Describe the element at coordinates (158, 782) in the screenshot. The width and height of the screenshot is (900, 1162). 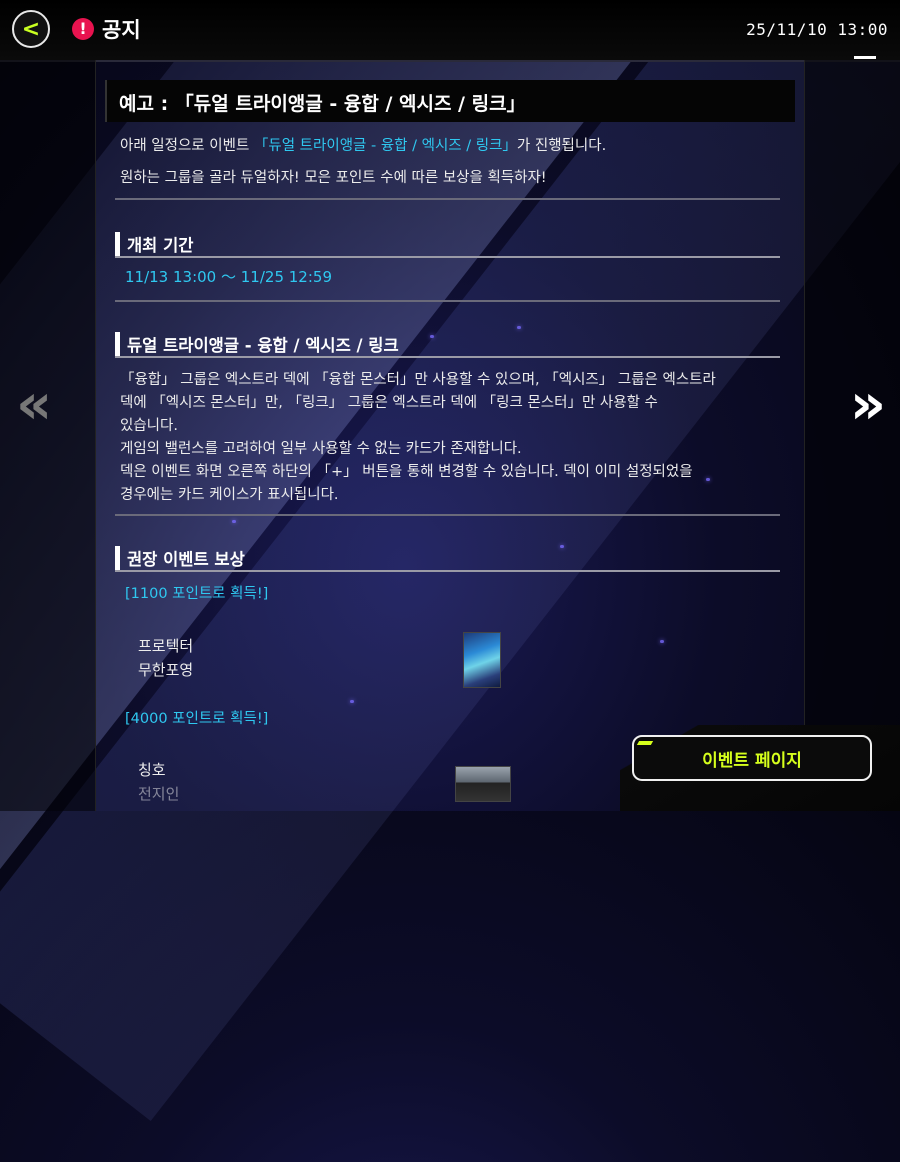
I see `reward-name: 칭호 전지인` at that location.